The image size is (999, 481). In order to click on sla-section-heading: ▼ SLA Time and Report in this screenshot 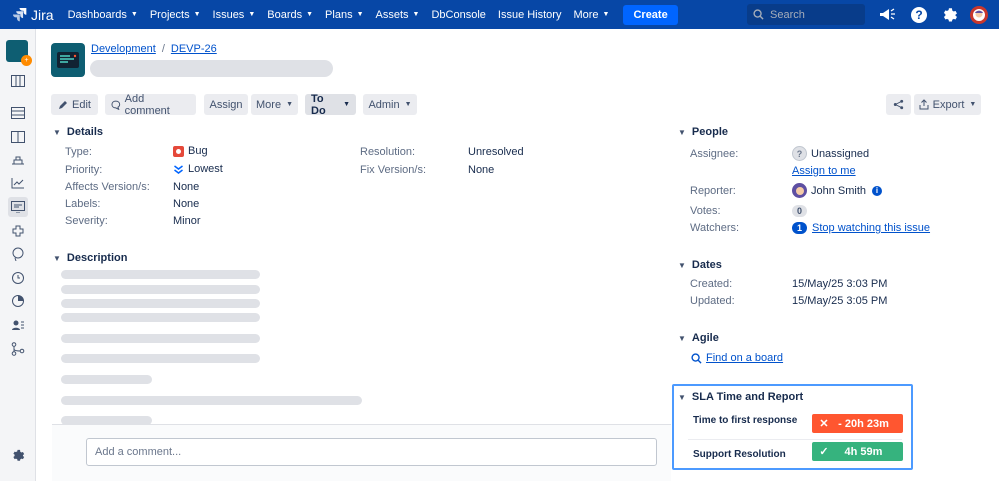, I will do `click(740, 397)`.